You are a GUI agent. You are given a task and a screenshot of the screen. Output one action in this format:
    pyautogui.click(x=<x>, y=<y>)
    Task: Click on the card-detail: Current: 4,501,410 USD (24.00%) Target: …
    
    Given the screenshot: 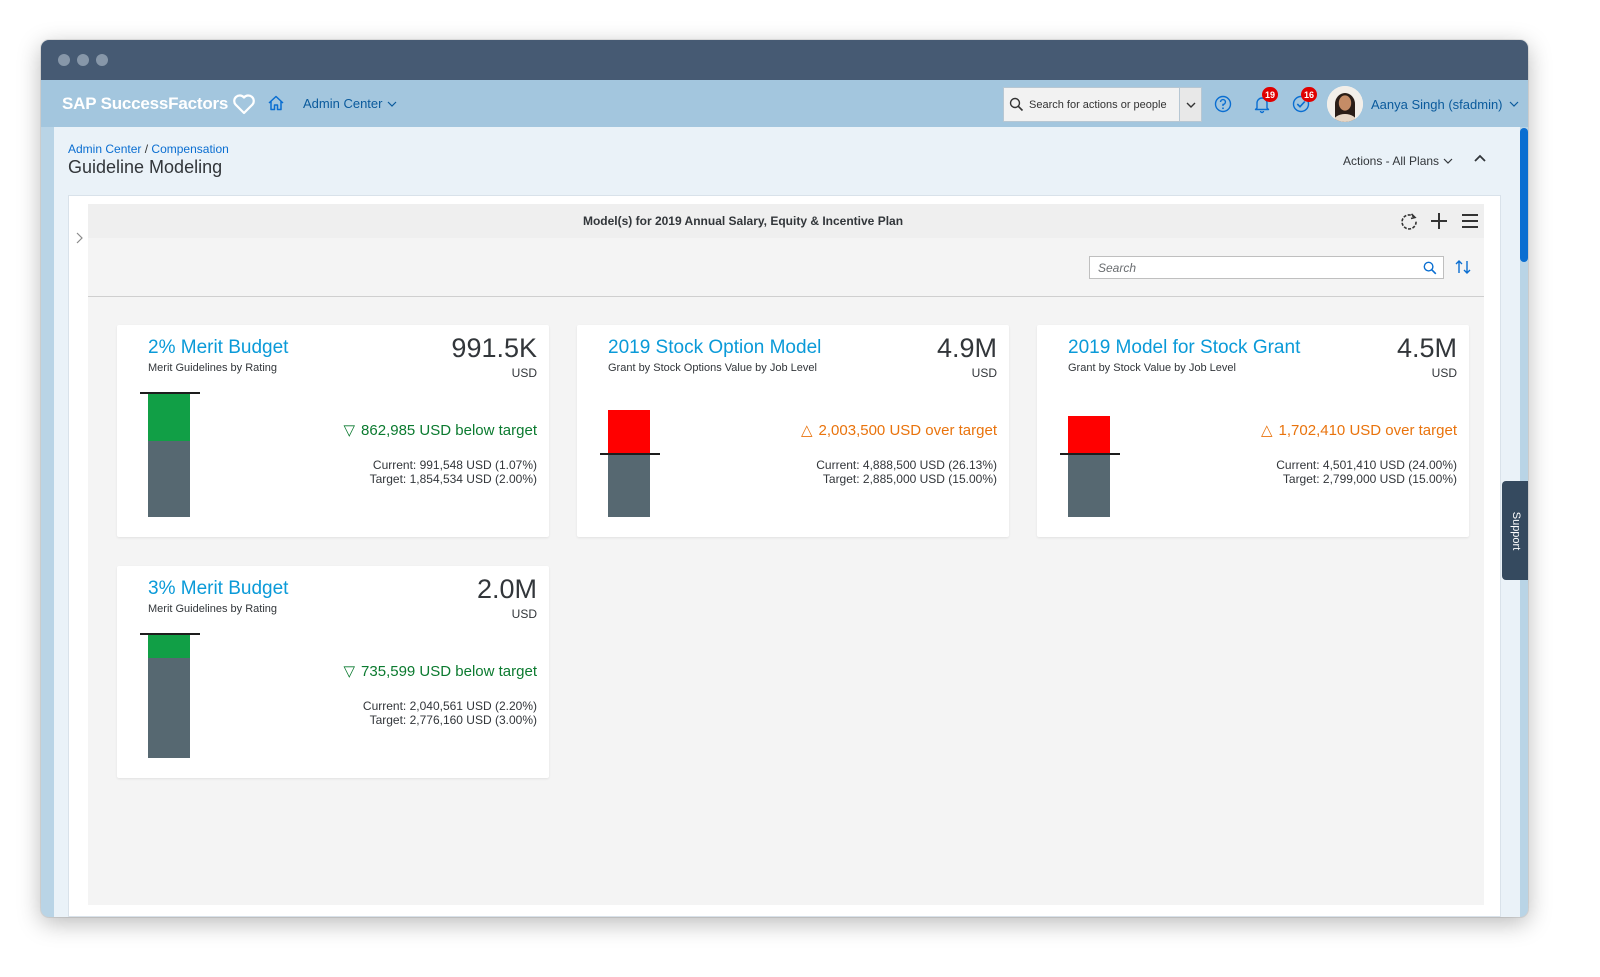 What is the action you would take?
    pyautogui.click(x=1366, y=472)
    